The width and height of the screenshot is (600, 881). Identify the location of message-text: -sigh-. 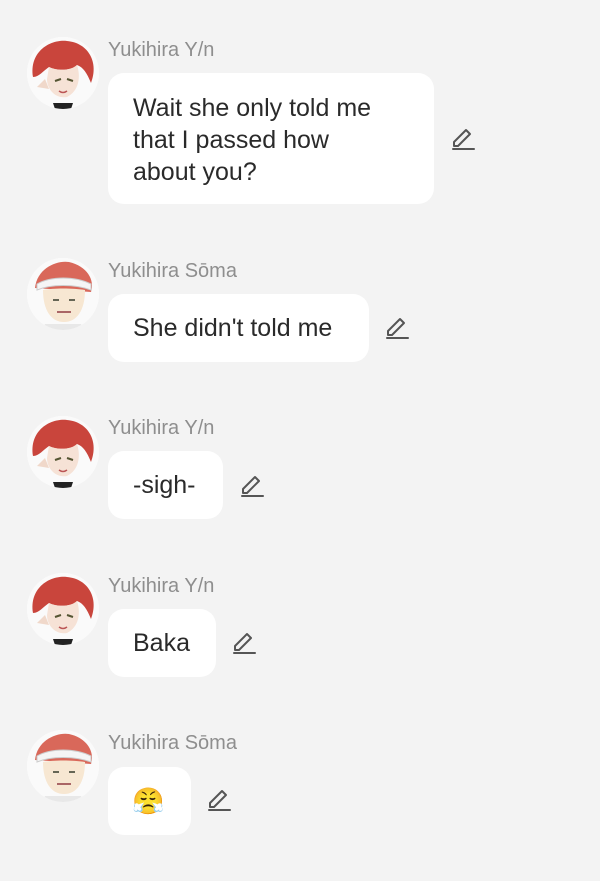
(164, 485).